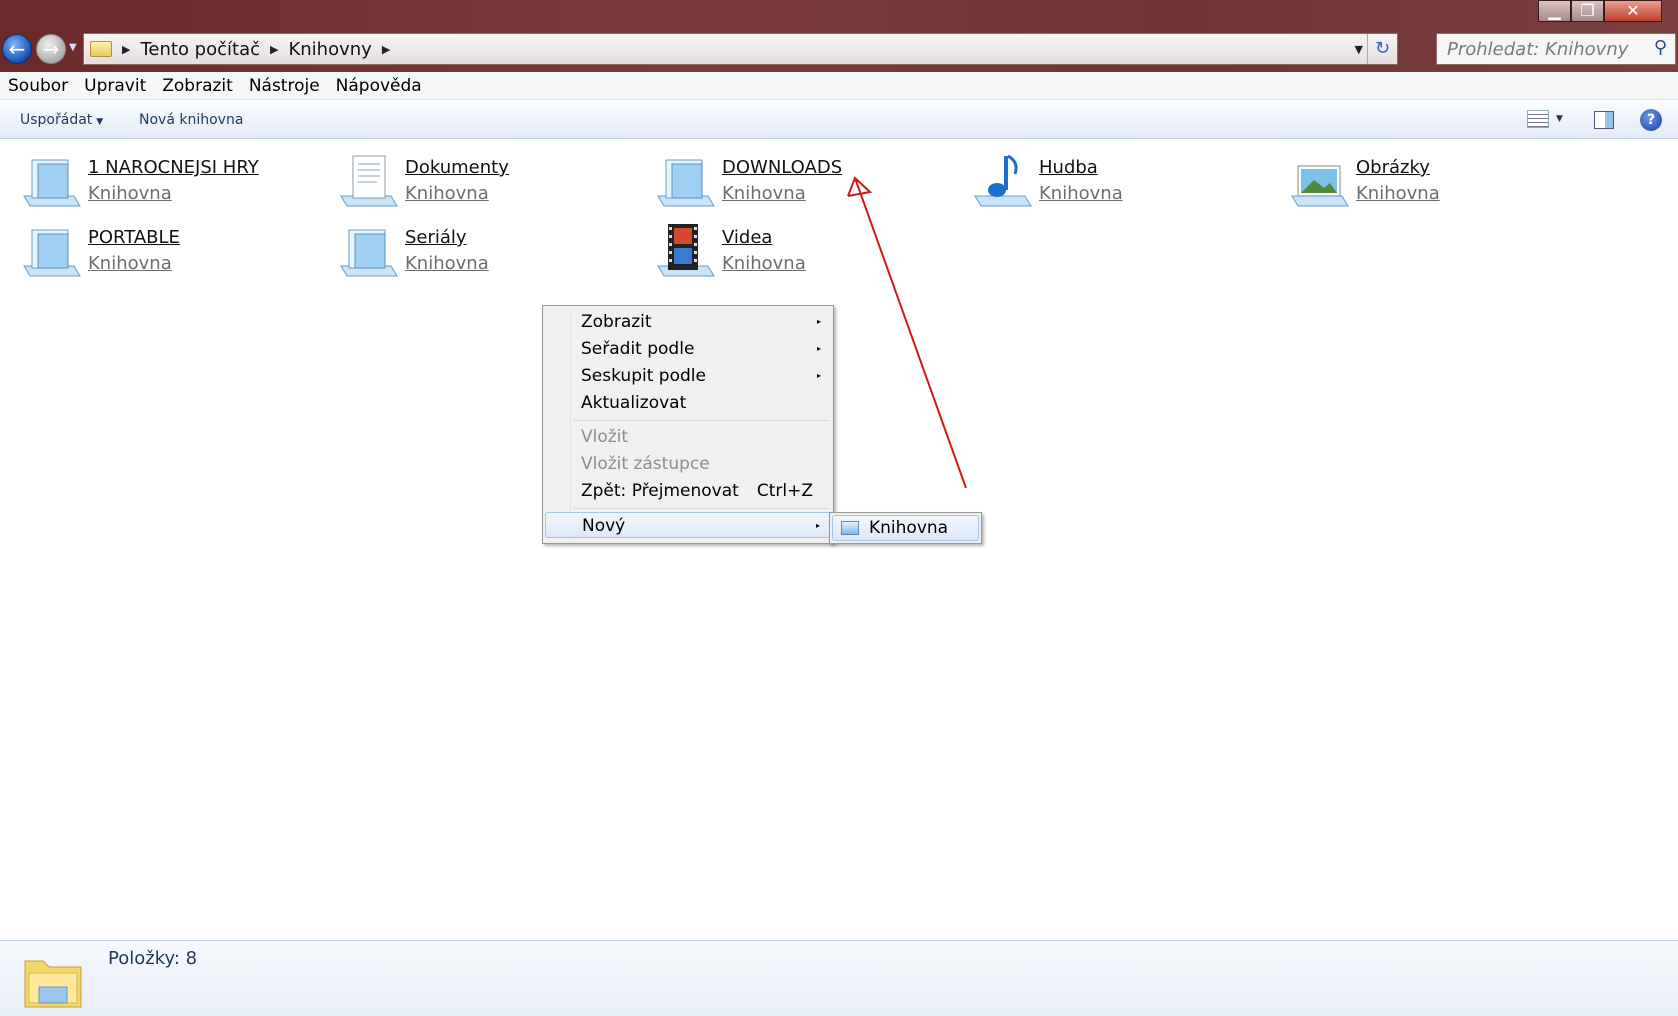  Describe the element at coordinates (487, 181) in the screenshot. I see `library-item: Dokumenty Knihovna` at that location.